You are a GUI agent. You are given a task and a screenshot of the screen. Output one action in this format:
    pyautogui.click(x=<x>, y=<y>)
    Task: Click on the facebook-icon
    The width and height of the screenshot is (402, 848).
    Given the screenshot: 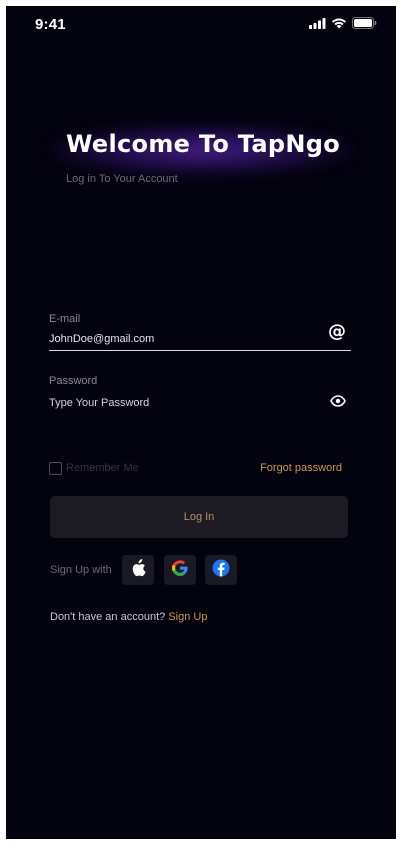 What is the action you would take?
    pyautogui.click(x=221, y=570)
    